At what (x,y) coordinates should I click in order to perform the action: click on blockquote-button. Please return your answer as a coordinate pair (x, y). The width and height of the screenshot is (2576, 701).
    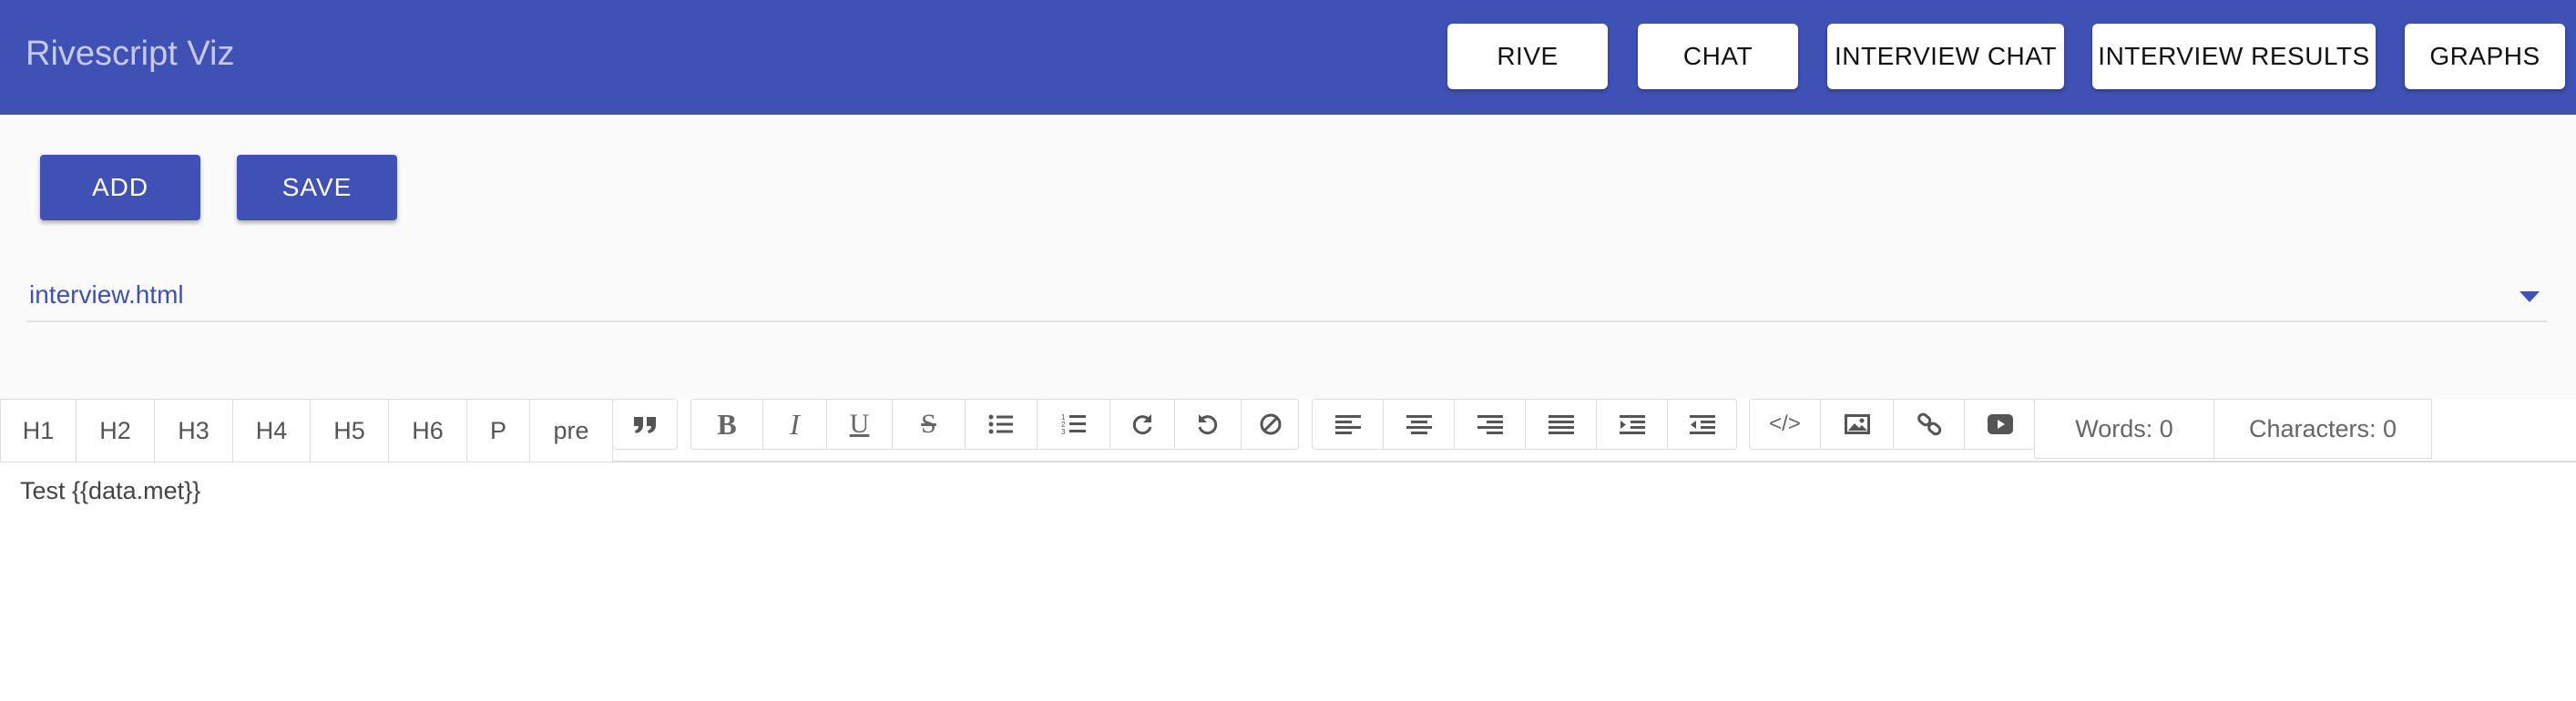
    Looking at the image, I should click on (645, 425).